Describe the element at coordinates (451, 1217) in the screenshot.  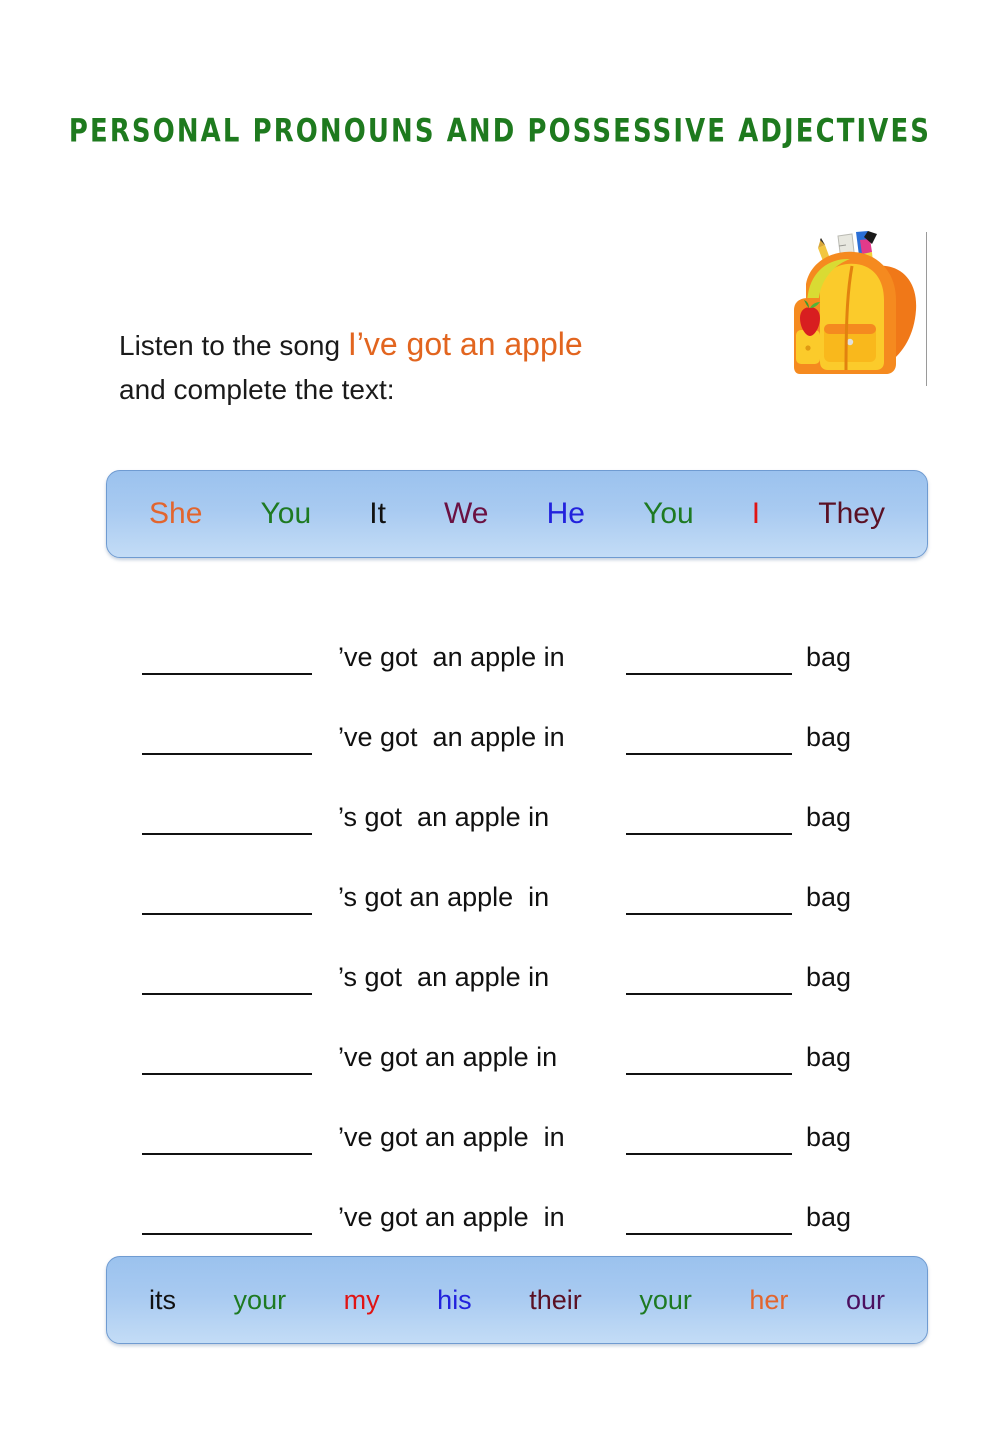
I see `sentence-middle-7: ’ve got an apple in` at that location.